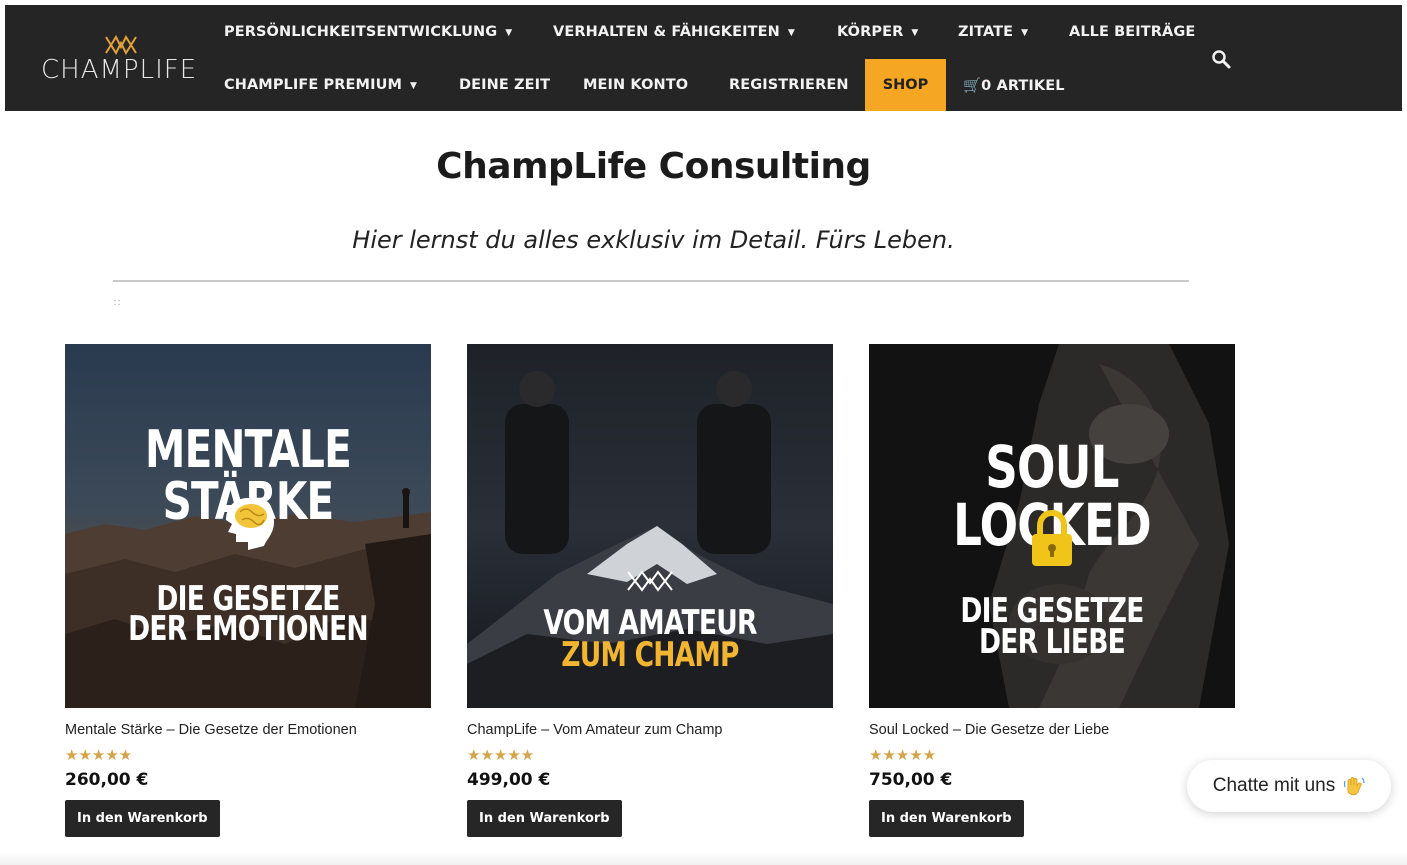 This screenshot has width=1407, height=865. Describe the element at coordinates (248, 629) in the screenshot. I see `image-line-2: DER EMOTIONEN` at that location.